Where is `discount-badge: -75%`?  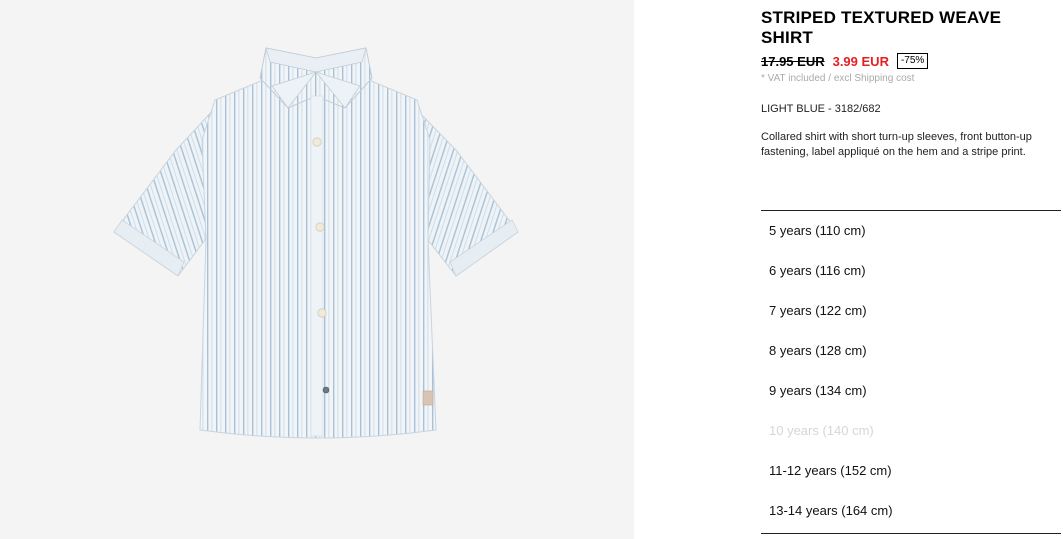
discount-badge: -75% is located at coordinates (912, 61).